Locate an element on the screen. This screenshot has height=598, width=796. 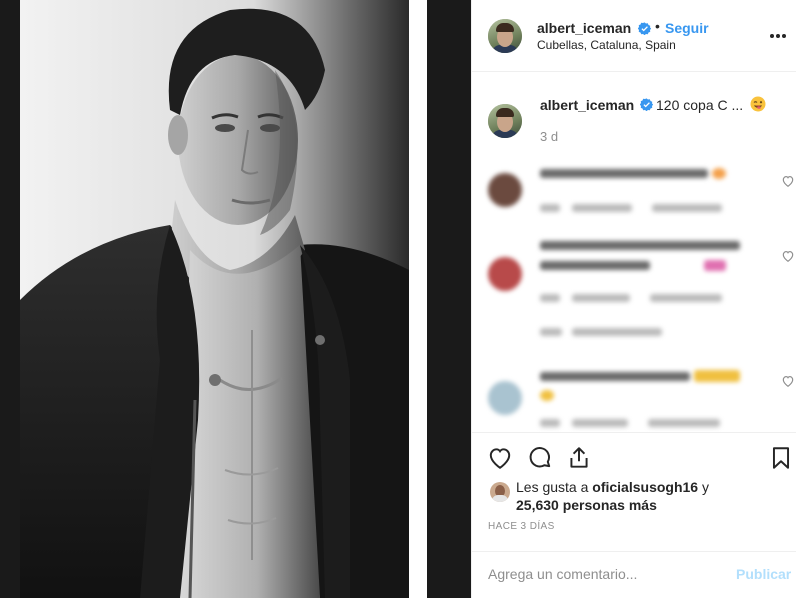
winking-face-emoji is located at coordinates (758, 104).